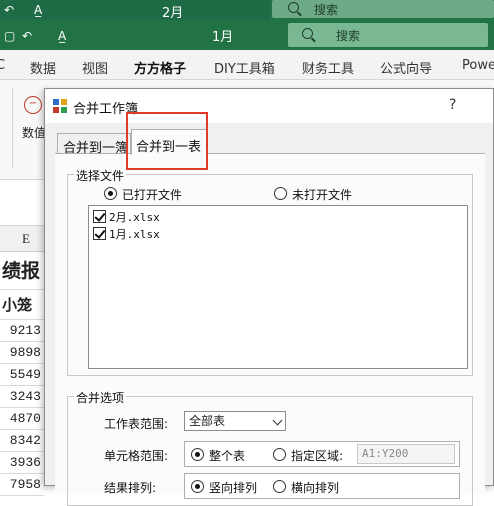  Describe the element at coordinates (22, 441) in the screenshot. I see `cell-value: 8342` at that location.